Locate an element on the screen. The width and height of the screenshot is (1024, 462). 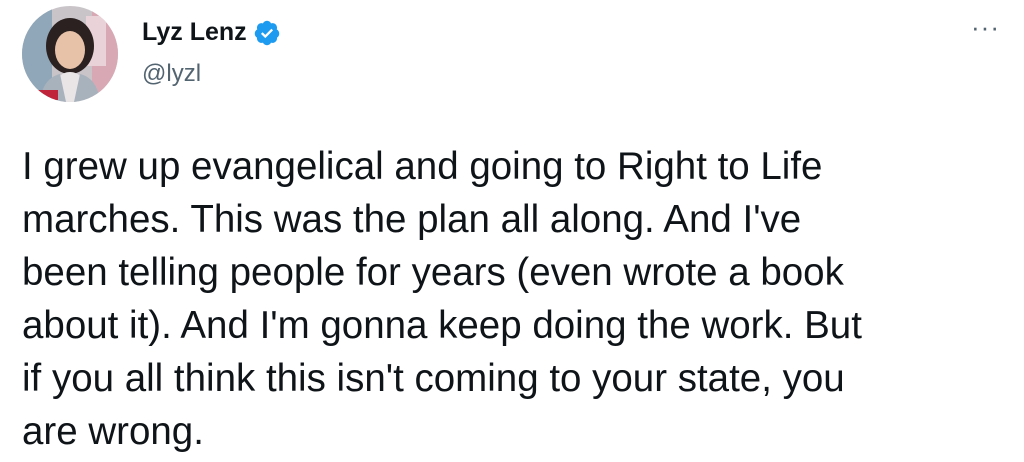
author-name-row: Lyz Lenz is located at coordinates (211, 32).